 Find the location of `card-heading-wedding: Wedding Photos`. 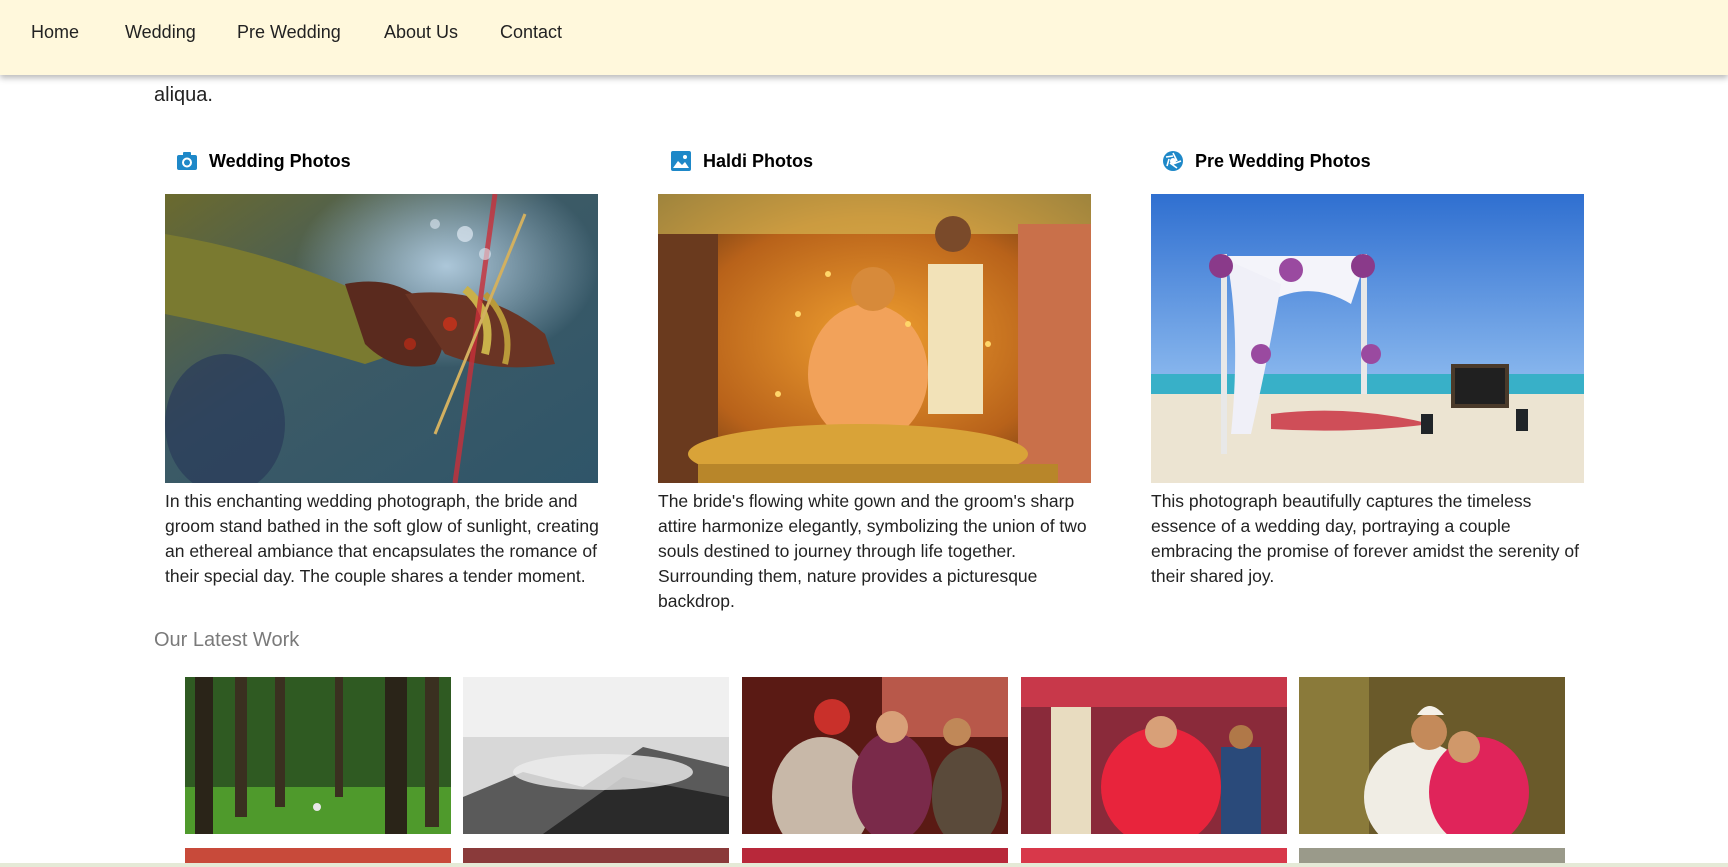

card-heading-wedding: Wedding Photos is located at coordinates (263, 161).